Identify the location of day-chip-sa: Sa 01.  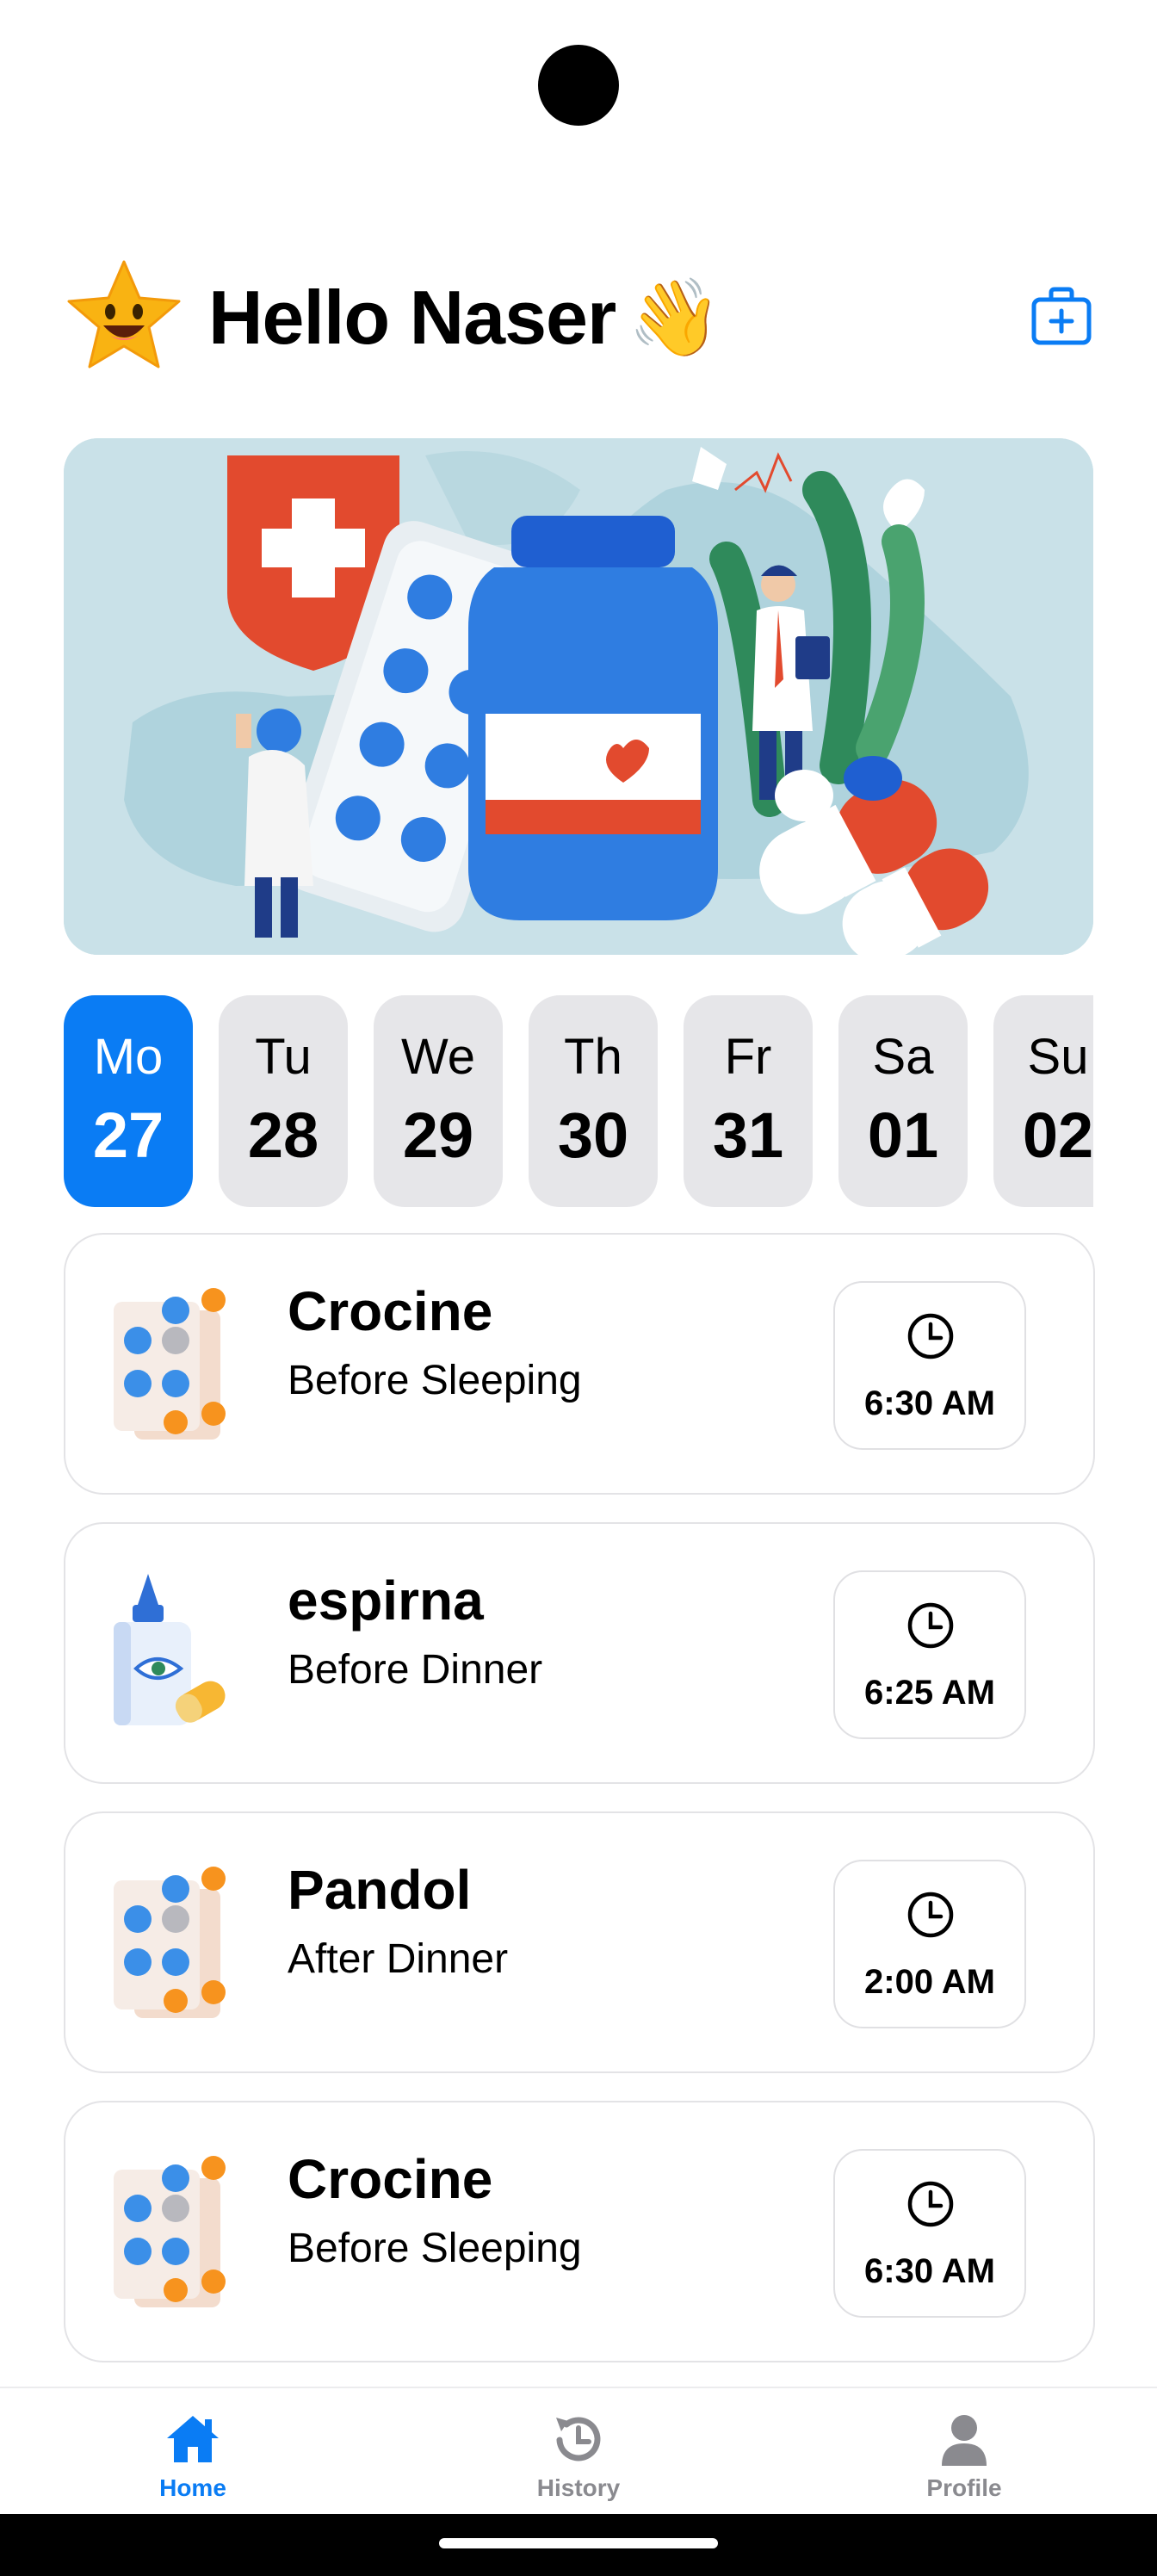
(903, 1101).